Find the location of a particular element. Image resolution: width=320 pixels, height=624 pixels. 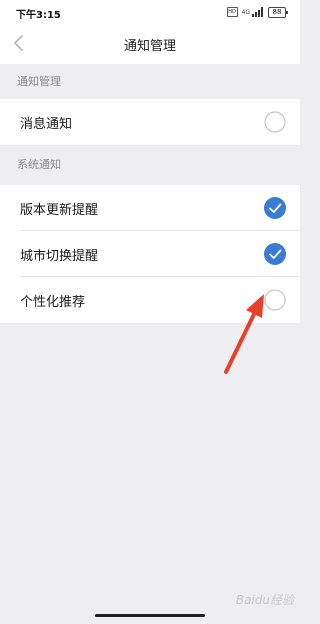

page-title: 通知管理 is located at coordinates (149, 46).